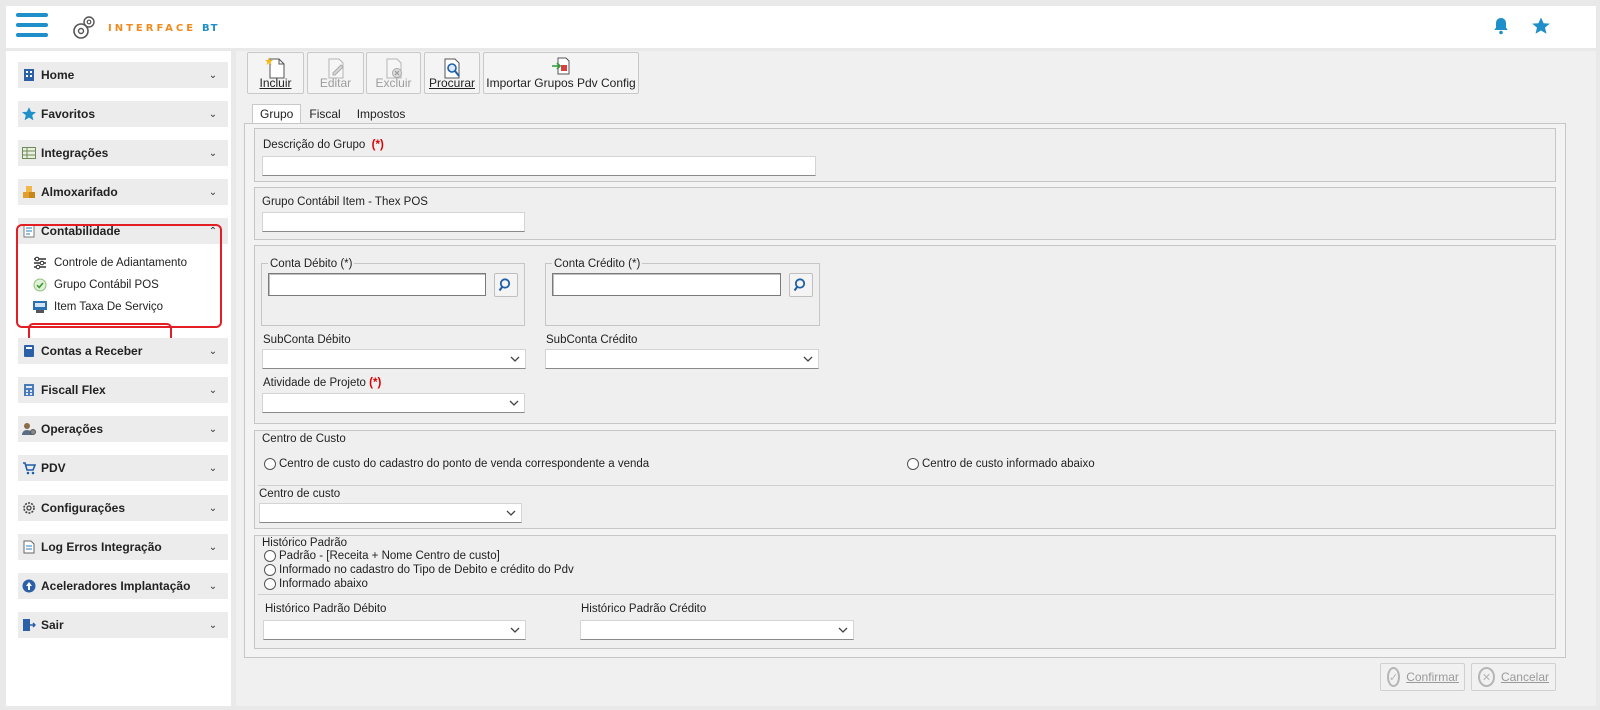  What do you see at coordinates (123, 586) in the screenshot?
I see `sidebar-item-aceleradores: Aceleradores Implantação ⌄` at bounding box center [123, 586].